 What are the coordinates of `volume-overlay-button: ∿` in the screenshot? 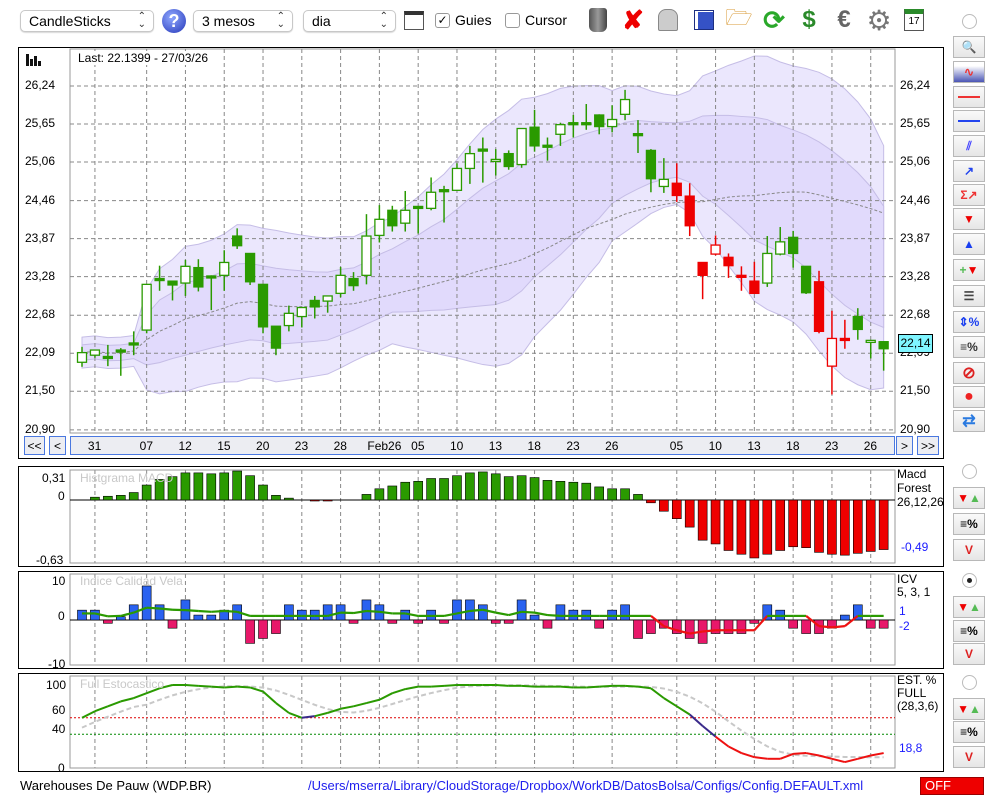 It's located at (969, 72).